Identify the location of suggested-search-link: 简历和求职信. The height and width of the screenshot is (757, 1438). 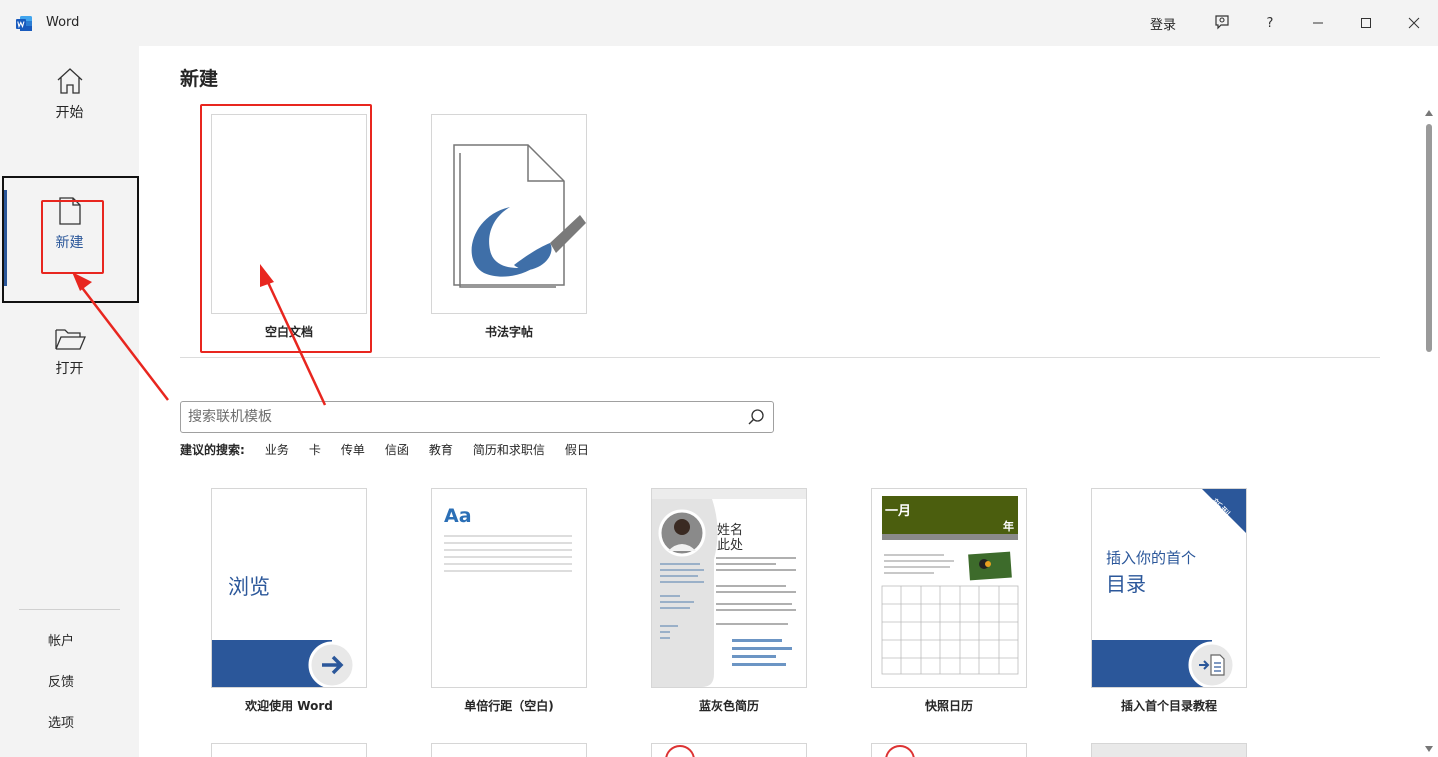
(509, 449).